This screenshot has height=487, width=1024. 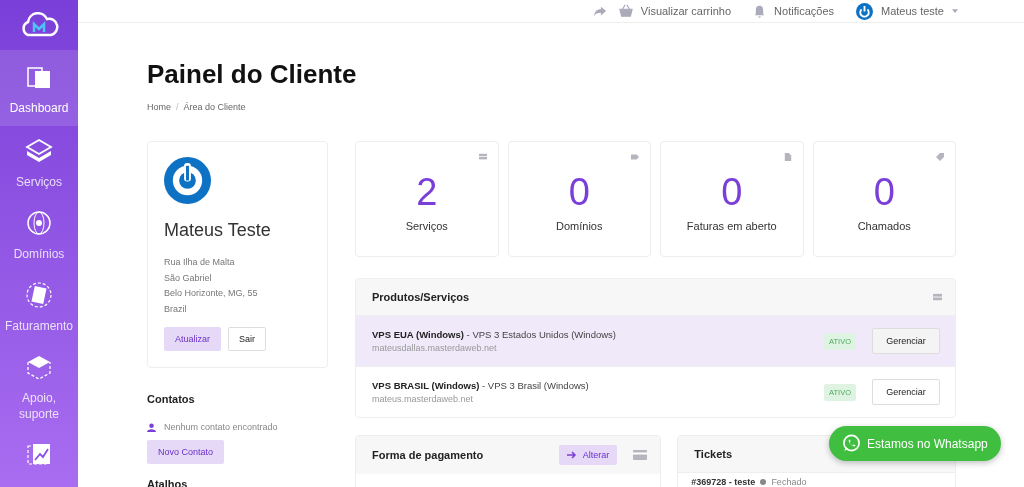 What do you see at coordinates (571, 455) in the screenshot?
I see `arrow-icon` at bounding box center [571, 455].